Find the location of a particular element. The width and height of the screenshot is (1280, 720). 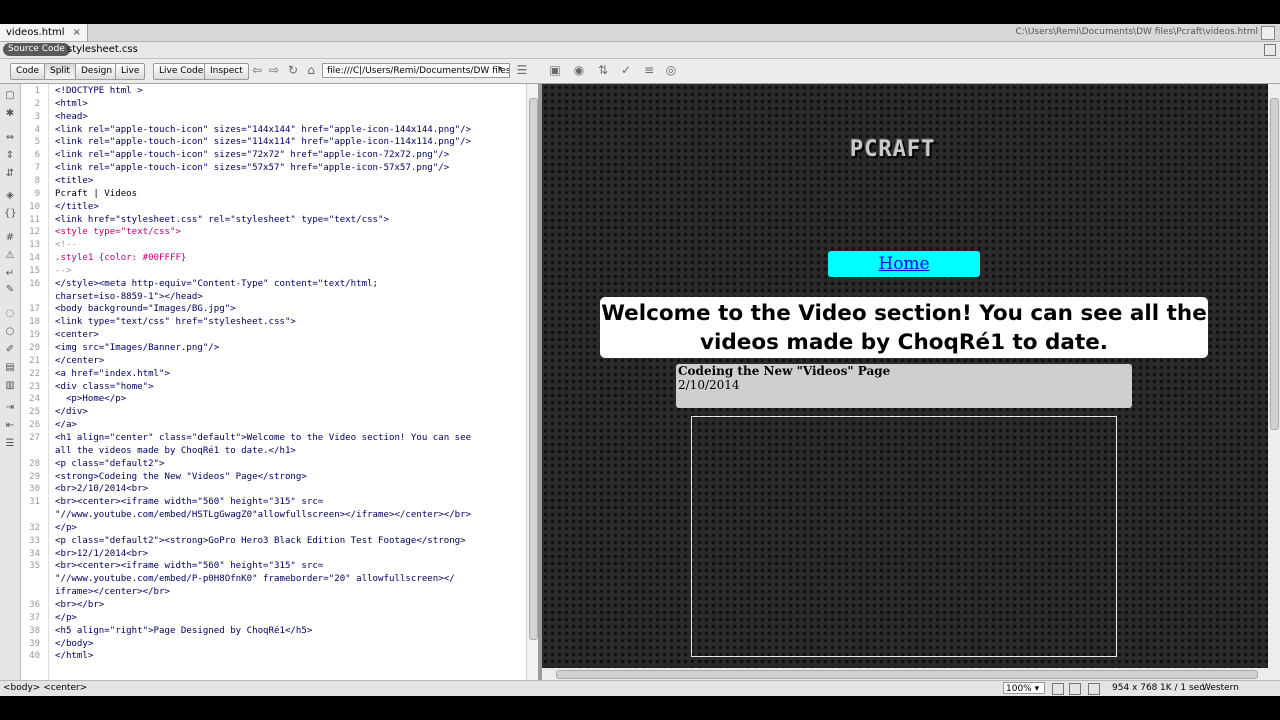

code-line: </center> is located at coordinates (79, 361).